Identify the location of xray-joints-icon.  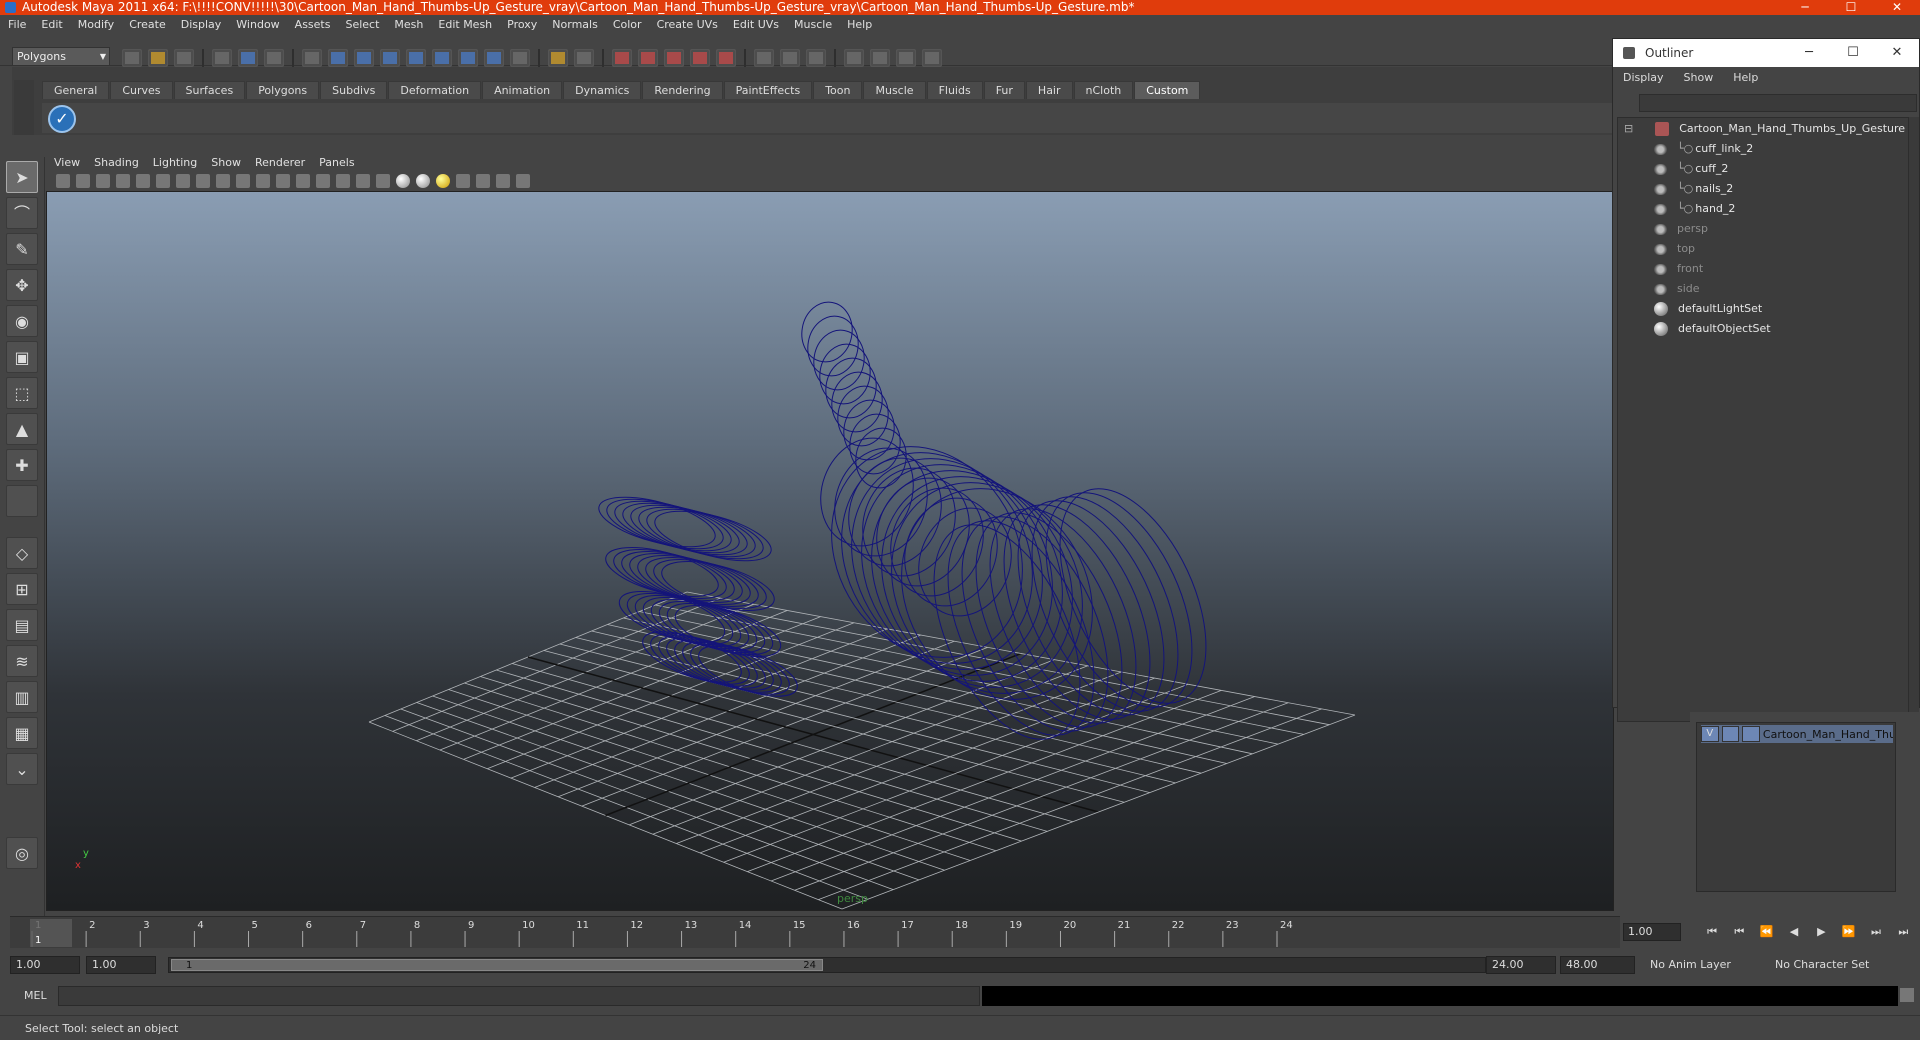
(503, 181).